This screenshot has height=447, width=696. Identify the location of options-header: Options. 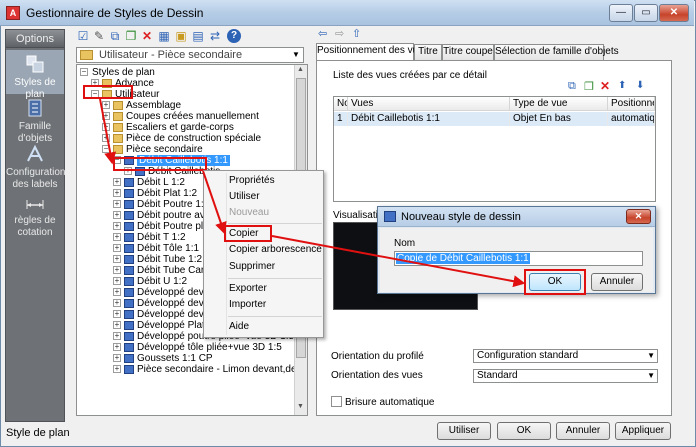
(35, 39).